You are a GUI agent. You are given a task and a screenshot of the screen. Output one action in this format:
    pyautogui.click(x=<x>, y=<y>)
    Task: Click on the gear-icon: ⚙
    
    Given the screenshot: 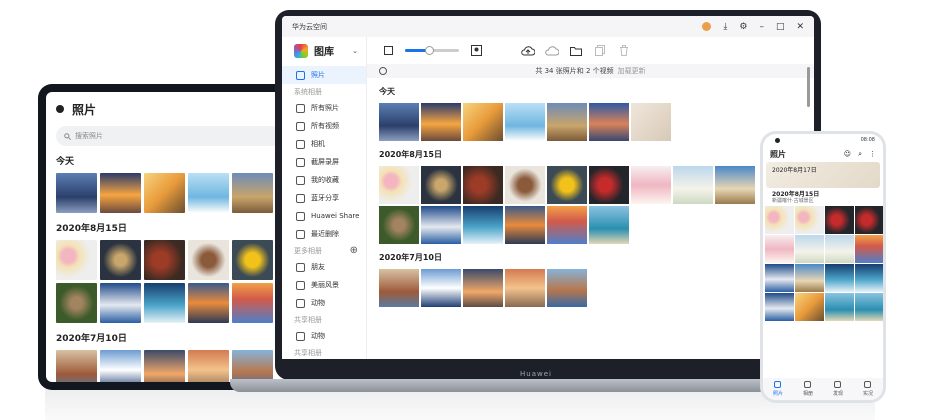 What is the action you would take?
    pyautogui.click(x=743, y=27)
    